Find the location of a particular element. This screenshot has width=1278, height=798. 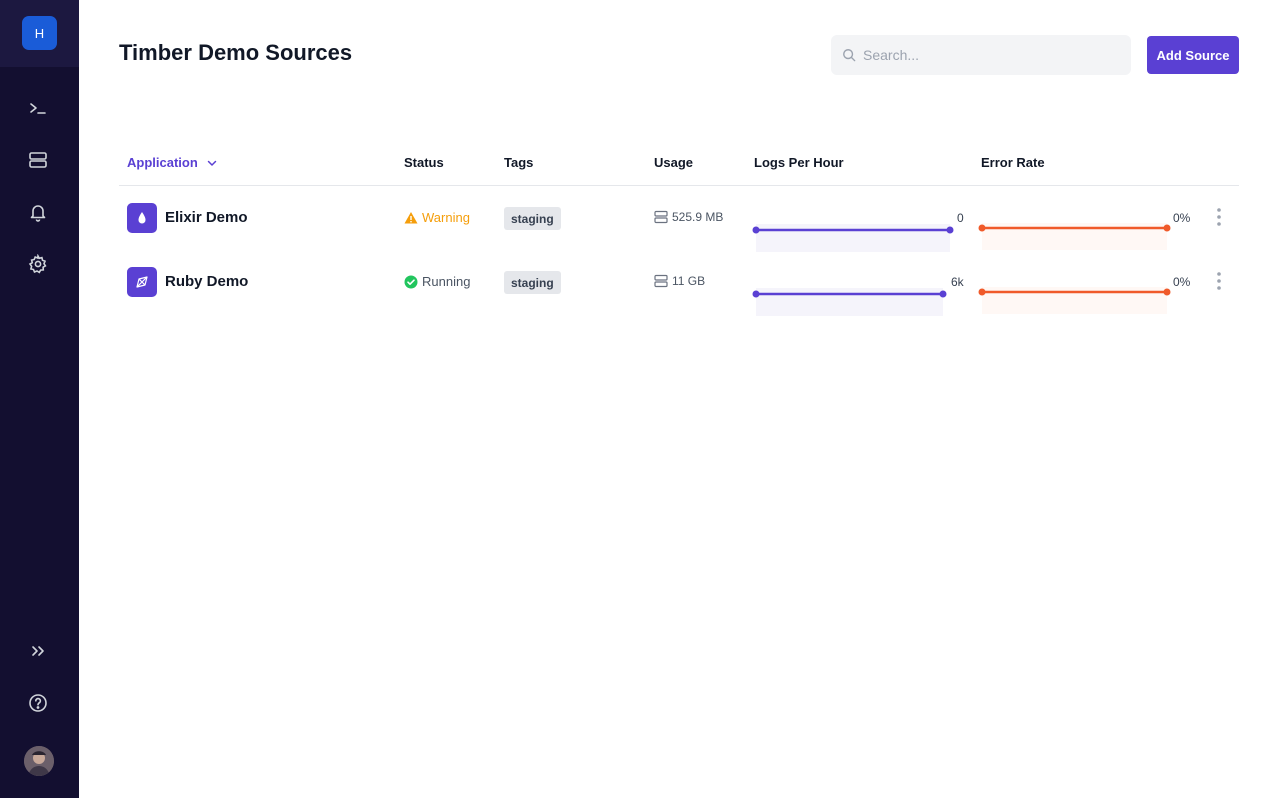

column-header-error-rate: Error Rate is located at coordinates (1013, 162).